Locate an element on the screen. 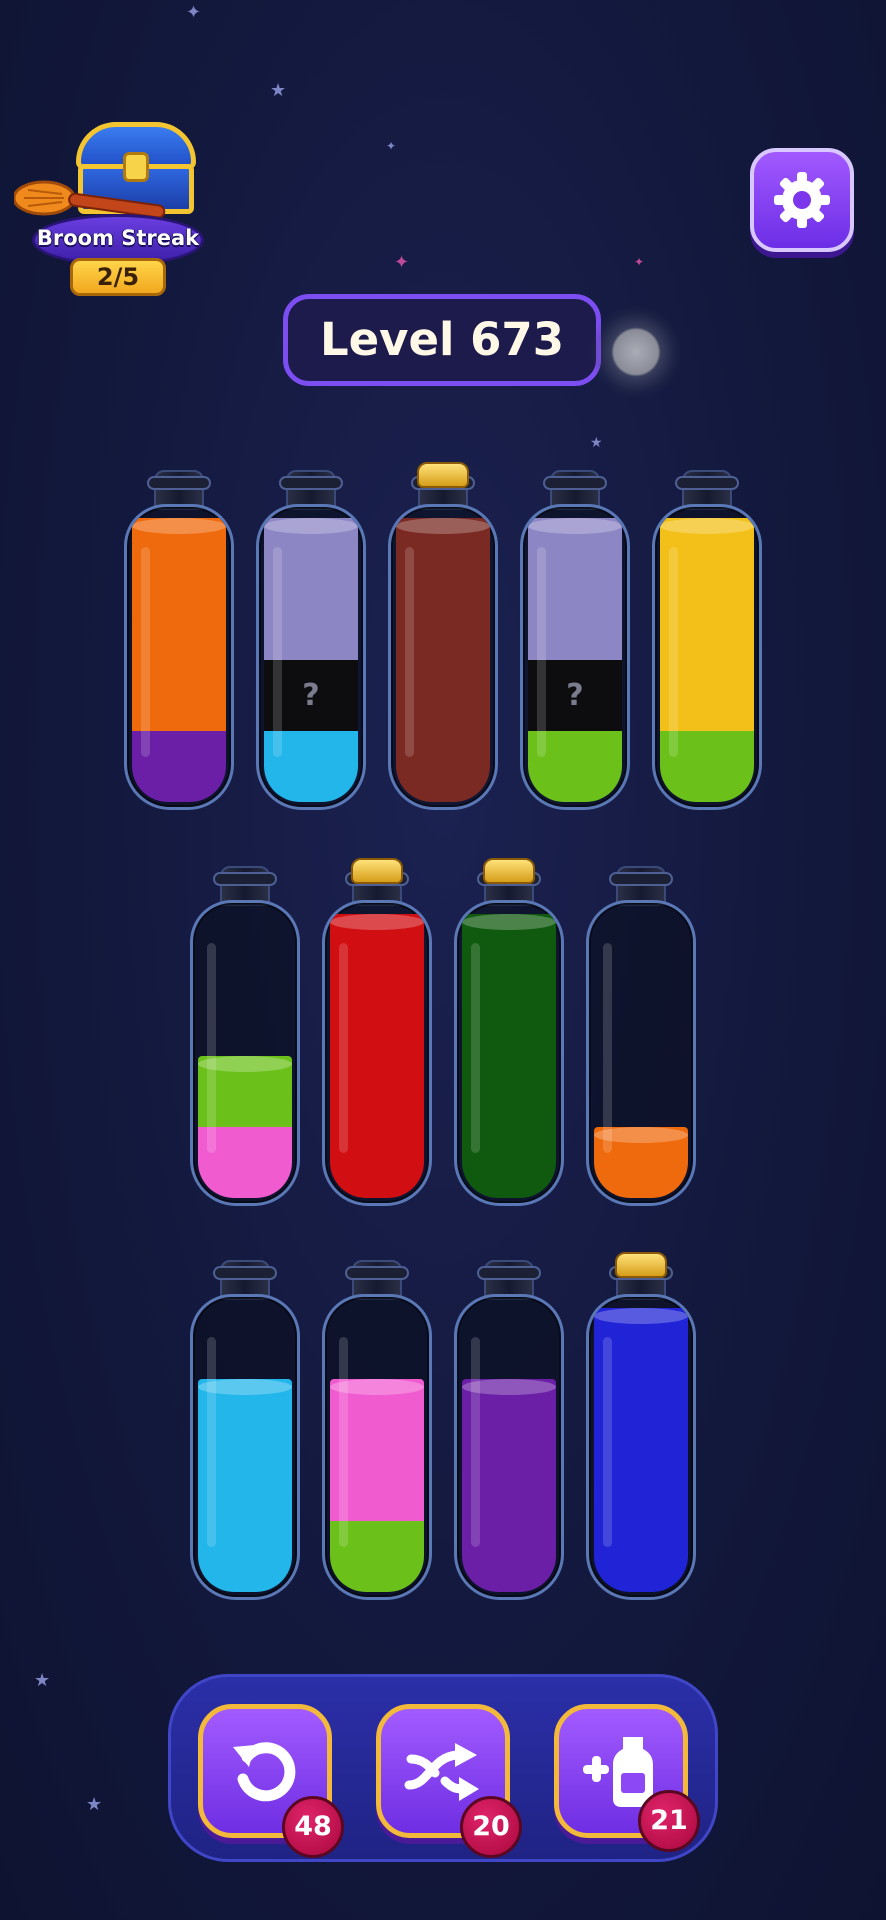 The height and width of the screenshot is (1920, 886). broom-icon is located at coordinates (90, 199).